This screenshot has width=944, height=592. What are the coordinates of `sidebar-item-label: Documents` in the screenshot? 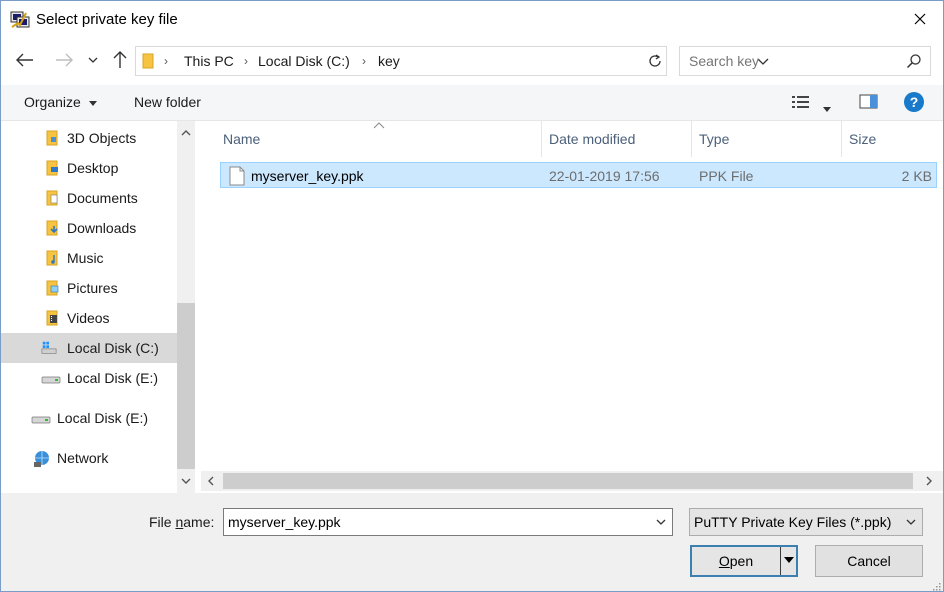 It's located at (102, 198).